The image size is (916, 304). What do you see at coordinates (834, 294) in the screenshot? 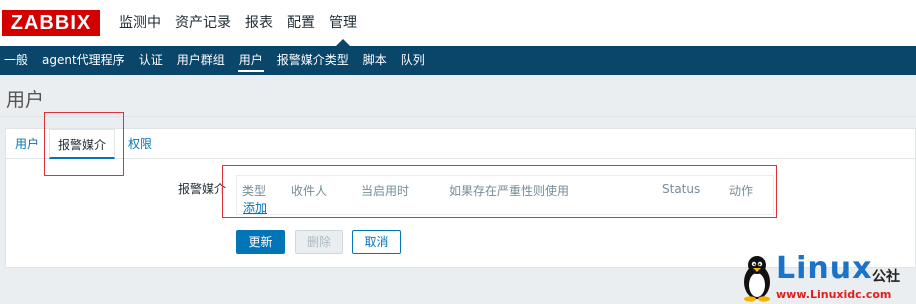
I see `watermark-url-text: www.Linuxidc.com` at bounding box center [834, 294].